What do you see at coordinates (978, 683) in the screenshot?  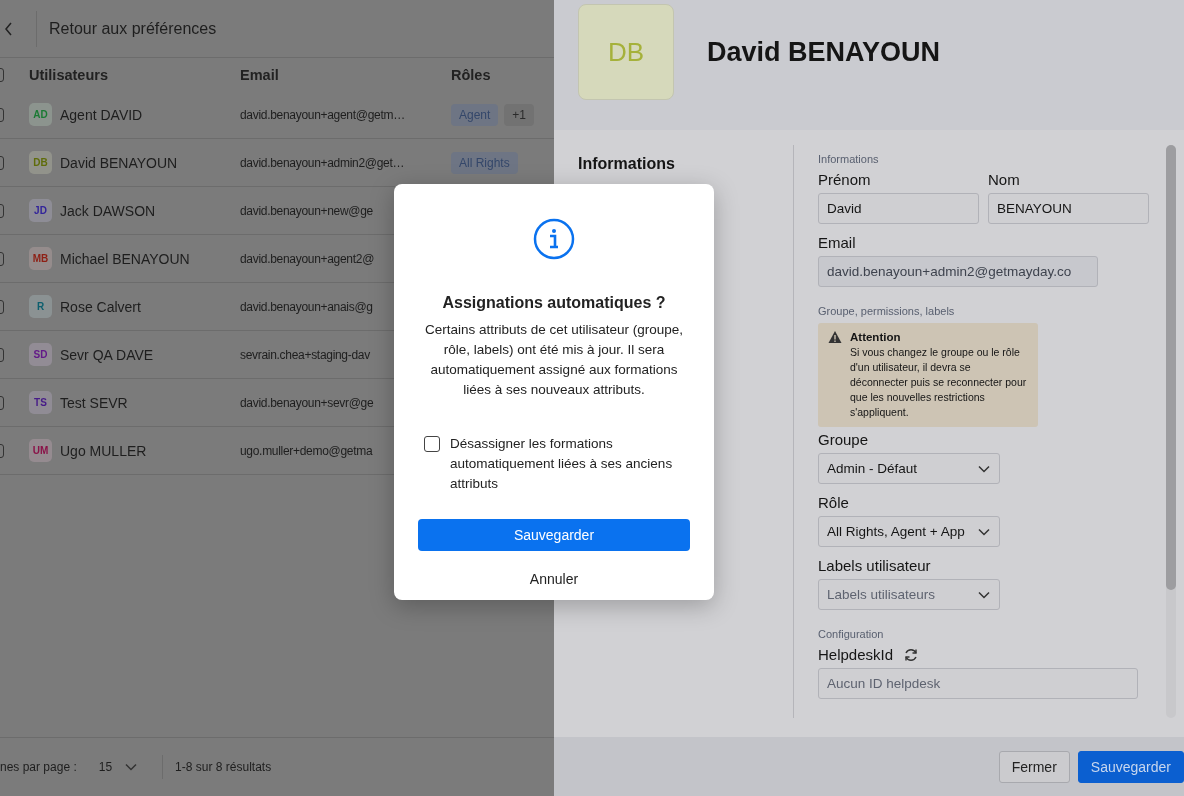 I see `text-field: Aucun ID helpdesk` at bounding box center [978, 683].